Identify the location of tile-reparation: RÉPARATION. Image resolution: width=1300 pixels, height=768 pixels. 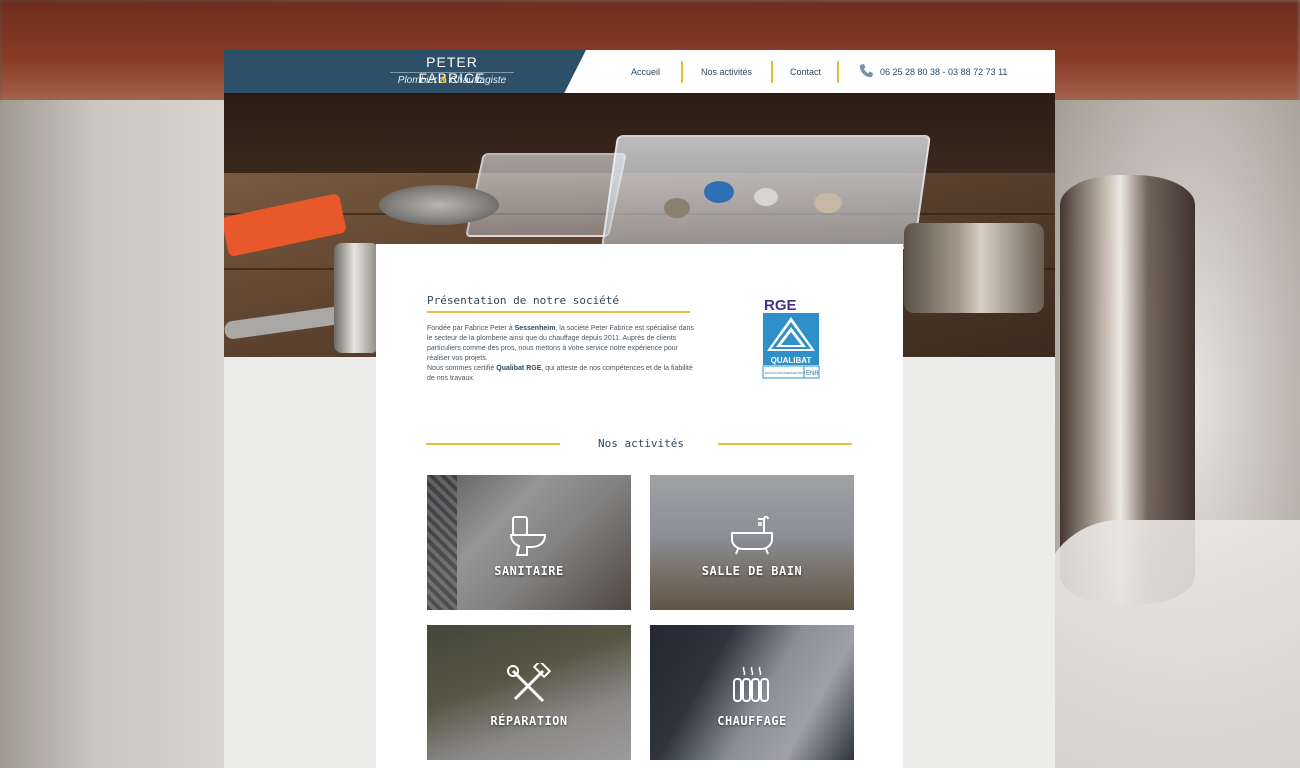
(529, 692).